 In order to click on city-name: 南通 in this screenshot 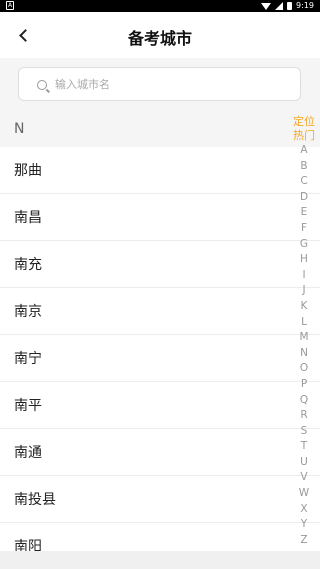, I will do `click(28, 453)`.